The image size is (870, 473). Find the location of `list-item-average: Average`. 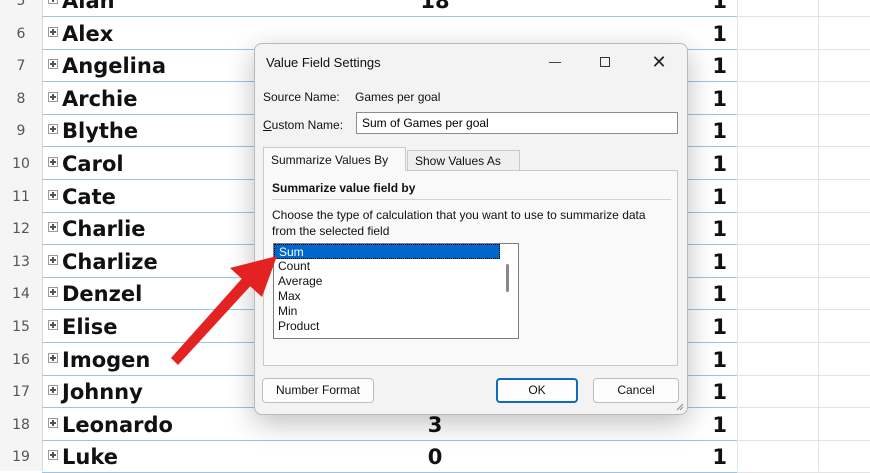

list-item-average: Average is located at coordinates (387, 281).